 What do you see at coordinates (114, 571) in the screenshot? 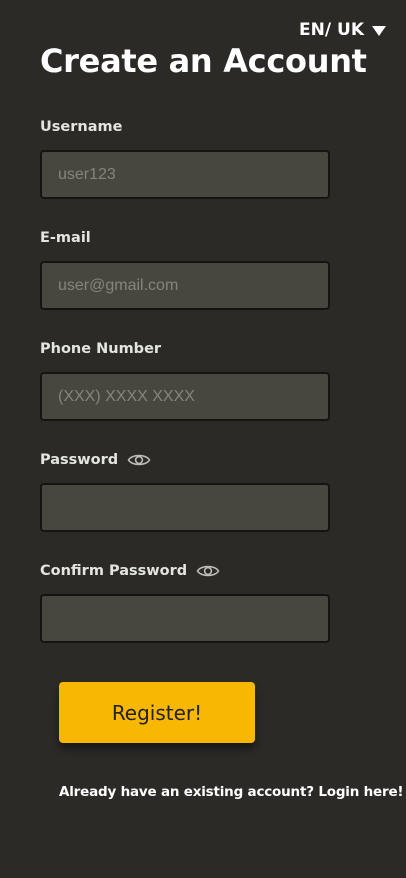
I see `confirm-password-label-text: Confirm Password` at bounding box center [114, 571].